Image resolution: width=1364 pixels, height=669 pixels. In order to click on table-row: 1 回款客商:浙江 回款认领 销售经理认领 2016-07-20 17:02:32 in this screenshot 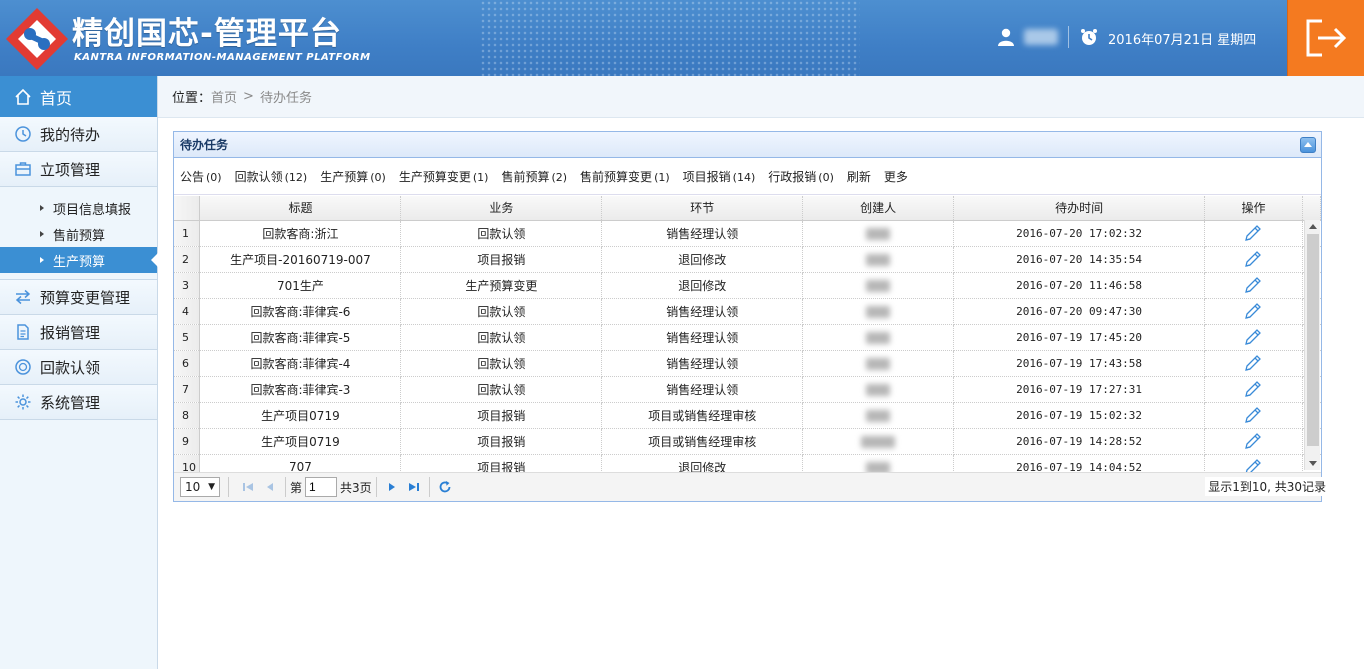, I will do `click(747, 233)`.